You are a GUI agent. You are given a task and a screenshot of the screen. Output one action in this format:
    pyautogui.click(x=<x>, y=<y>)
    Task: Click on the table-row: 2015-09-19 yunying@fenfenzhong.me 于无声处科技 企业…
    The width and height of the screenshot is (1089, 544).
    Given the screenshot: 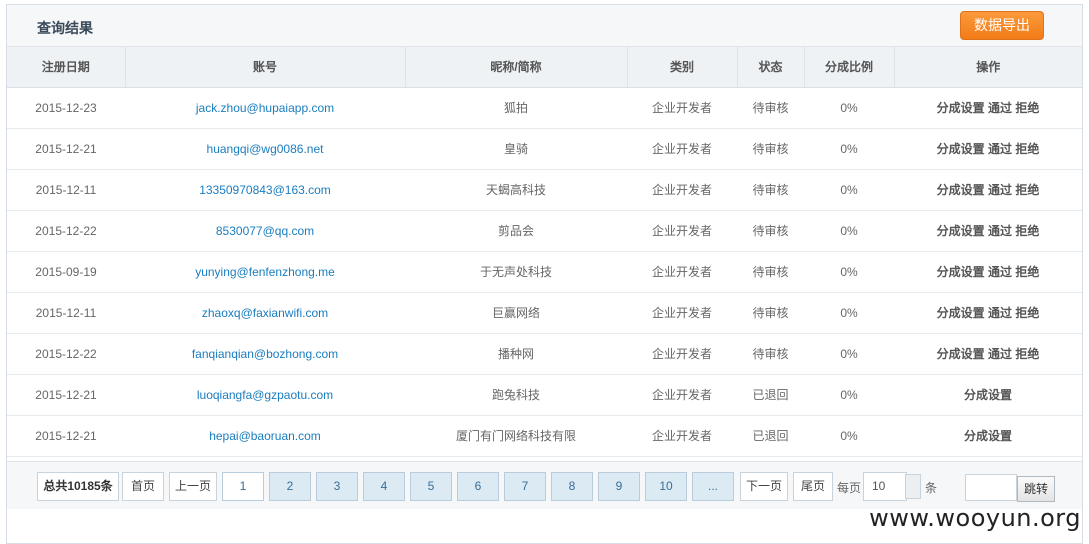 What is the action you would take?
    pyautogui.click(x=544, y=272)
    